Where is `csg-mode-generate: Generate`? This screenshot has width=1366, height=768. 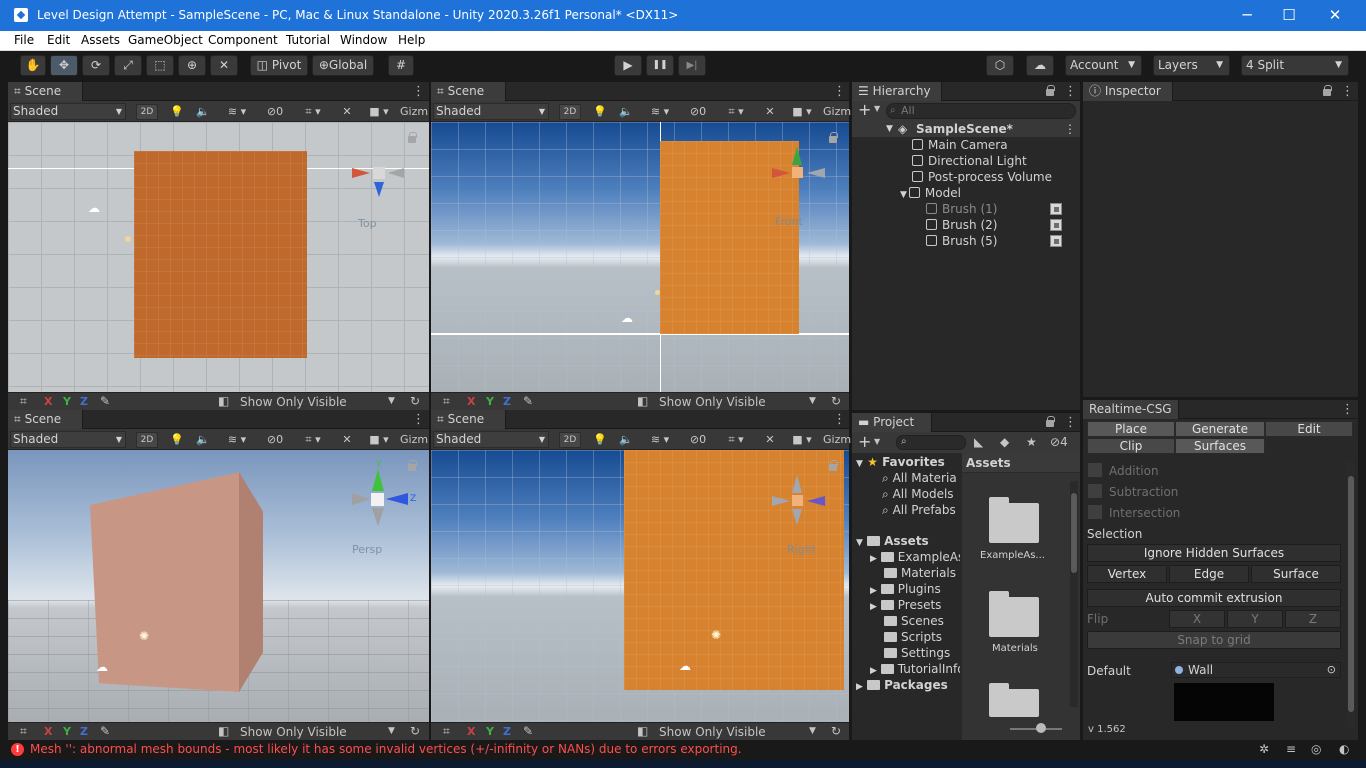 csg-mode-generate: Generate is located at coordinates (1220, 429).